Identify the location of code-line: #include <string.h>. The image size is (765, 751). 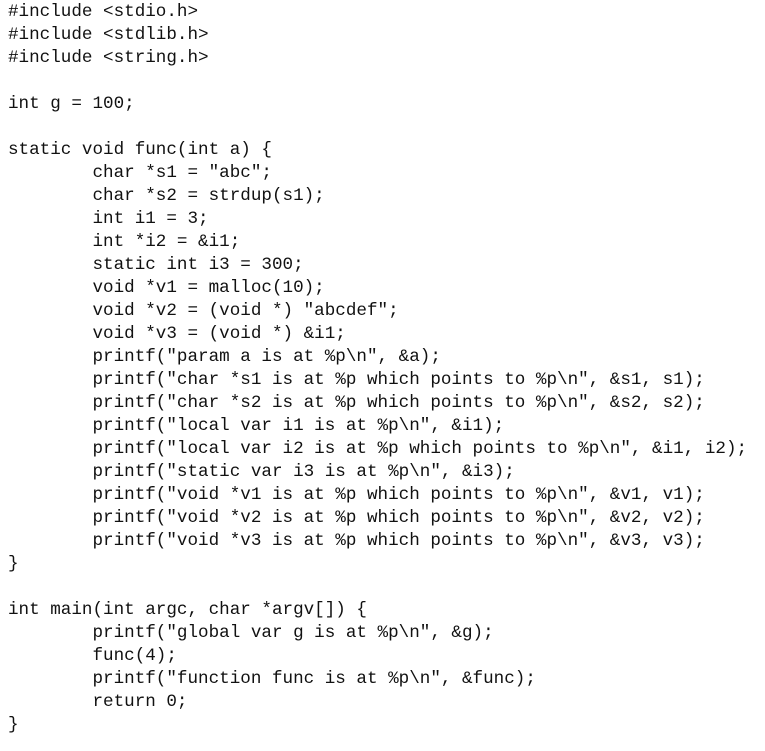
(108, 58).